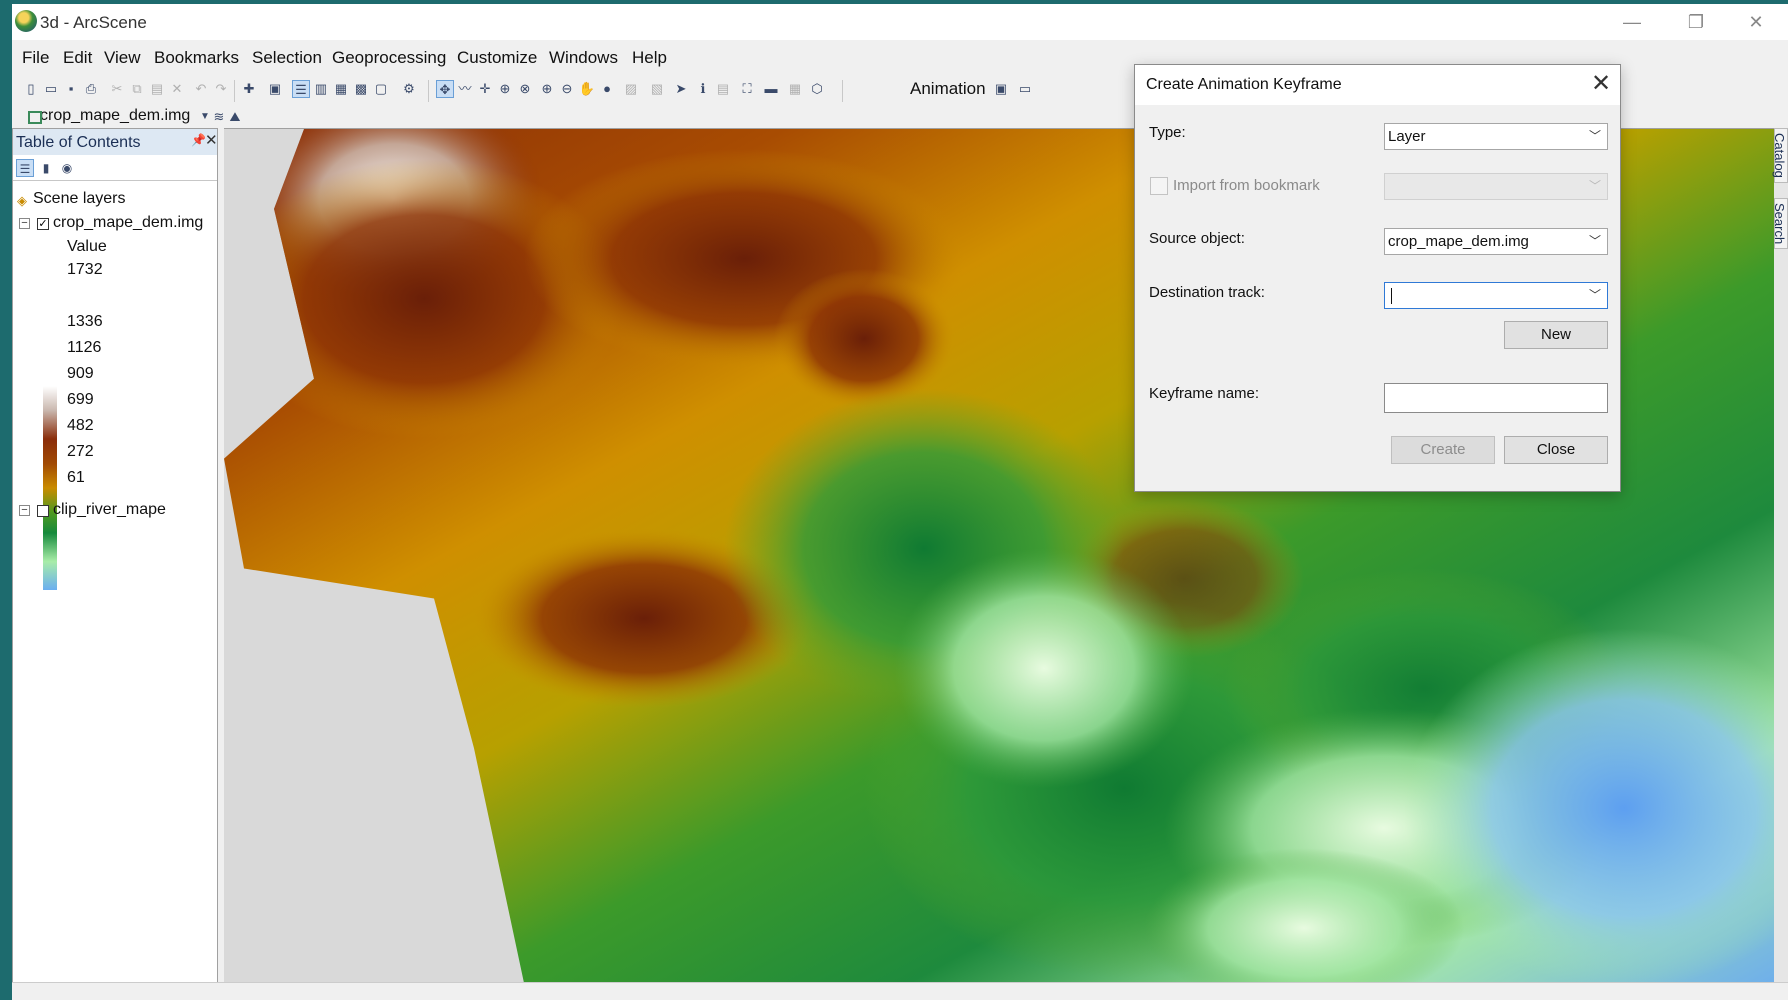  Describe the element at coordinates (43, 511) in the screenshot. I see `layer-visibility-checkbox-river` at that location.